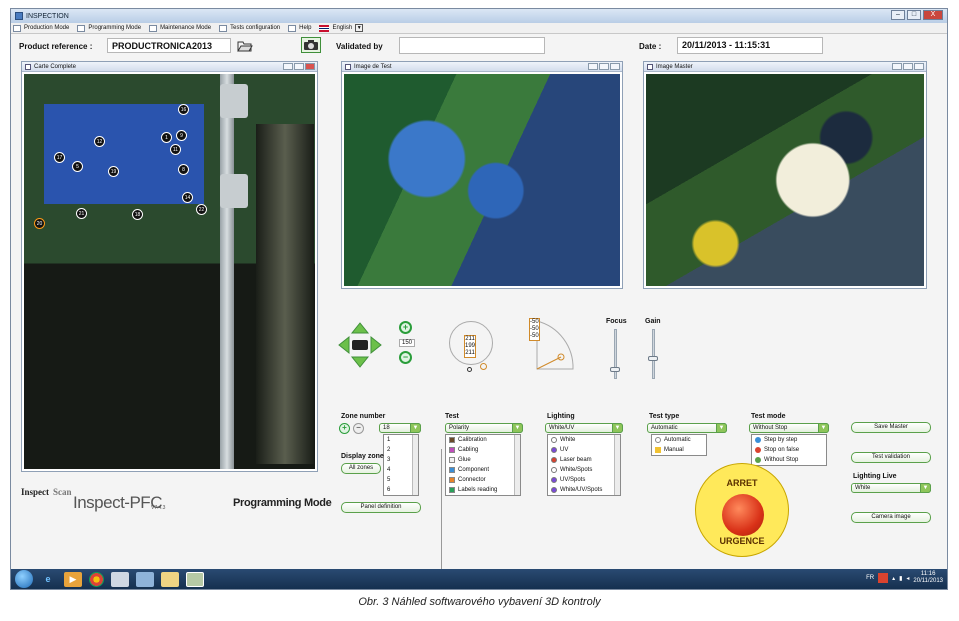 The height and width of the screenshot is (621, 959). Describe the element at coordinates (120, 579) in the screenshot. I see `computer-icon` at that location.